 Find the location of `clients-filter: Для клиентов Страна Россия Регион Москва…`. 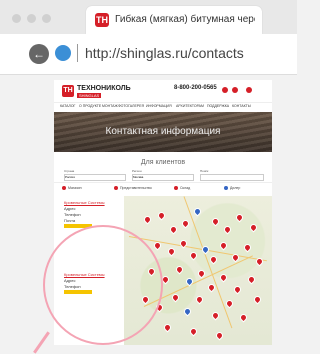

clients-filter: Для клиентов Страна Россия Регион Москва… is located at coordinates (163, 167).